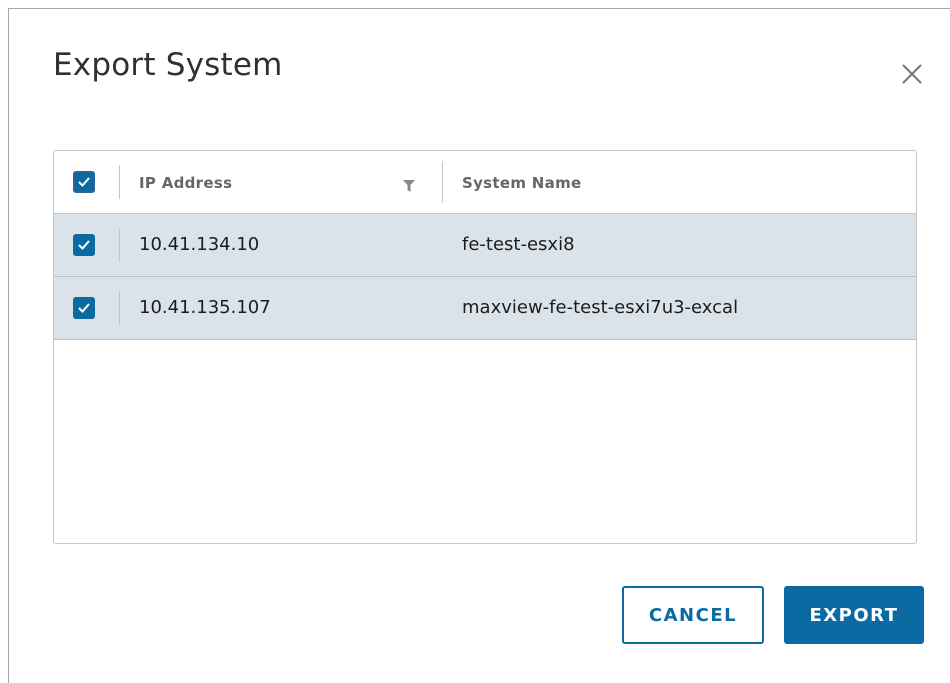 Image resolution: width=950 pixels, height=683 pixels. What do you see at coordinates (442, 182) in the screenshot?
I see `column-resize-handle` at bounding box center [442, 182].